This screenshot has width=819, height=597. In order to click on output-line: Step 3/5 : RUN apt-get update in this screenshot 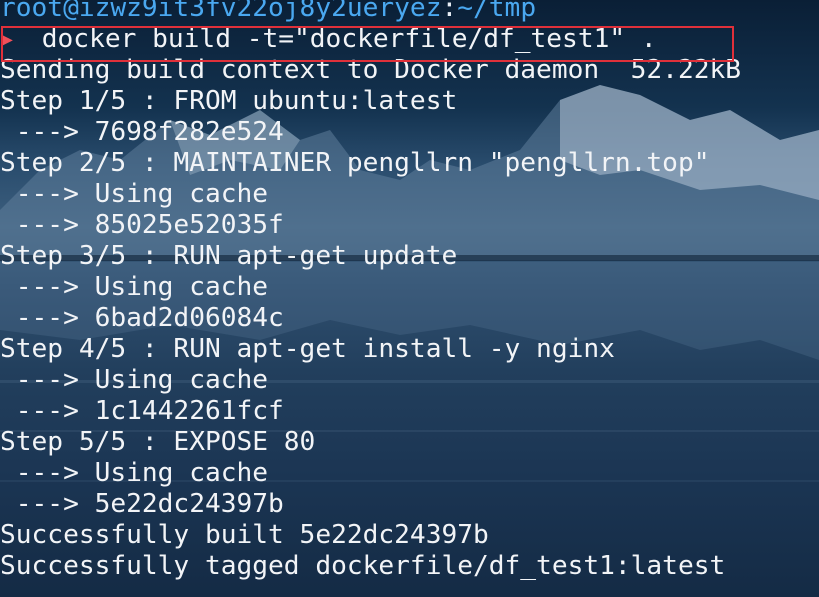, I will do `click(229, 256)`.